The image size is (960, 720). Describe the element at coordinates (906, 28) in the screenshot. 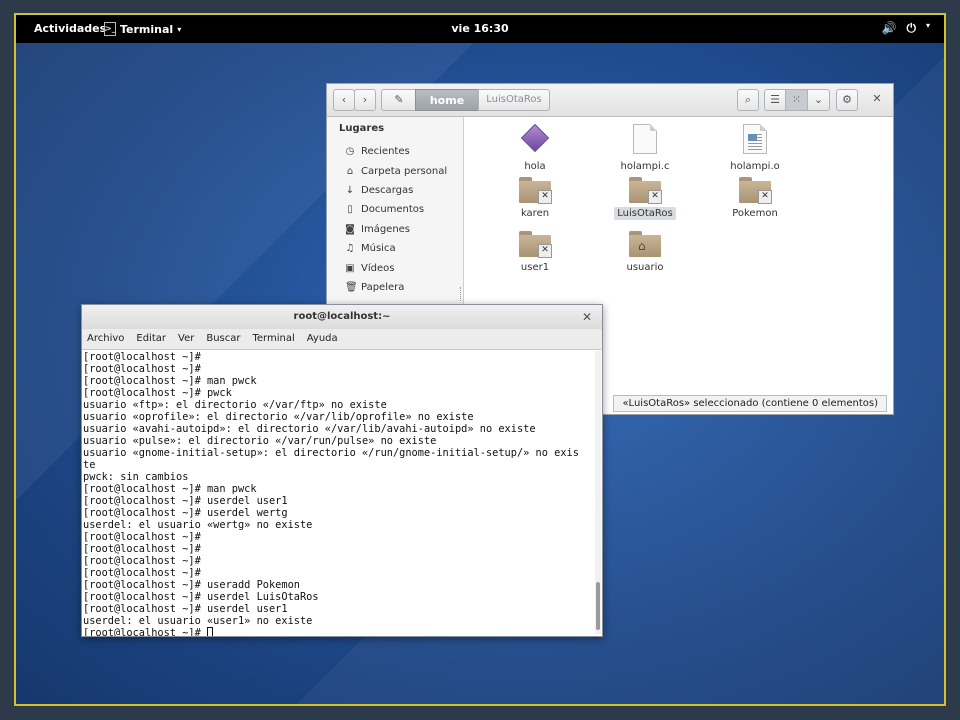

I see `system-menu: 🔊 ⏻ ▾` at that location.